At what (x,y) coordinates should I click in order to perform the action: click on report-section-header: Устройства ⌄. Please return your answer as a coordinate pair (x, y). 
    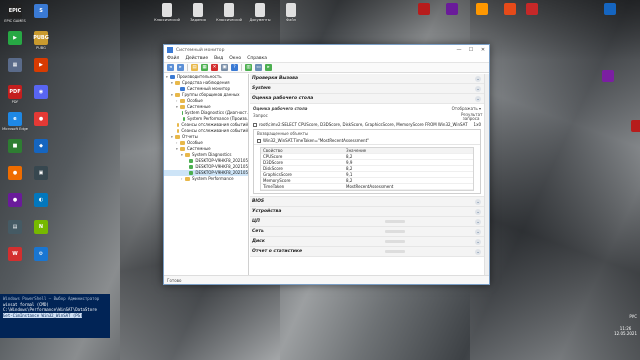
    Looking at the image, I should click on (367, 212).